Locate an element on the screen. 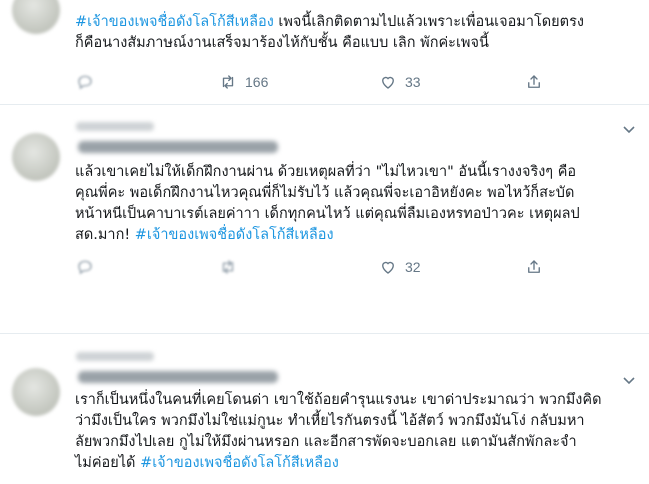 This screenshot has width=649, height=484. like-button: 32 is located at coordinates (400, 267).